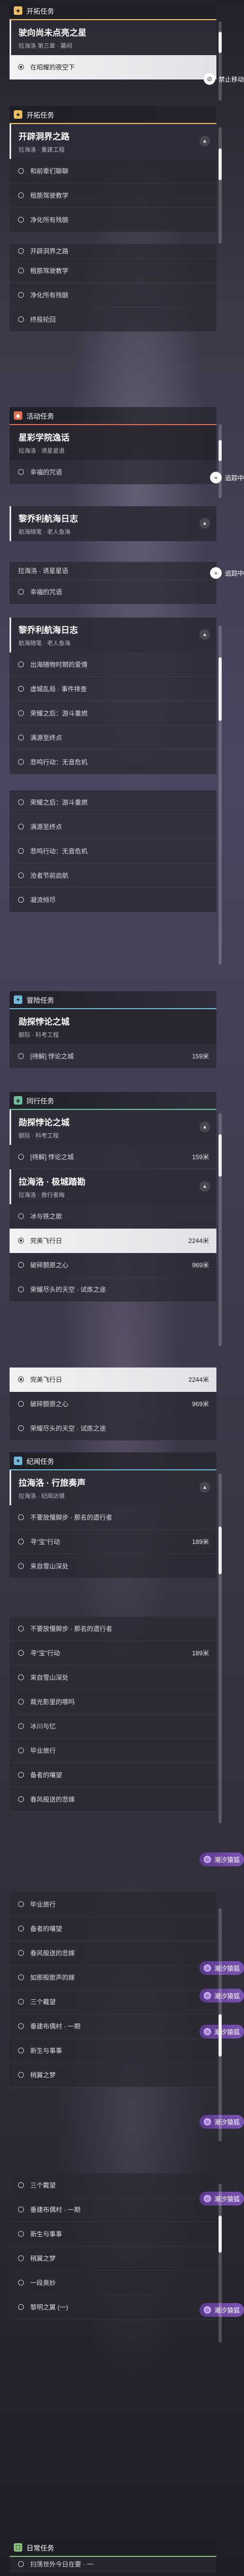 The image size is (244, 2576). Describe the element at coordinates (113, 171) in the screenshot. I see `mission-step: 和前辈们聊聊` at that location.